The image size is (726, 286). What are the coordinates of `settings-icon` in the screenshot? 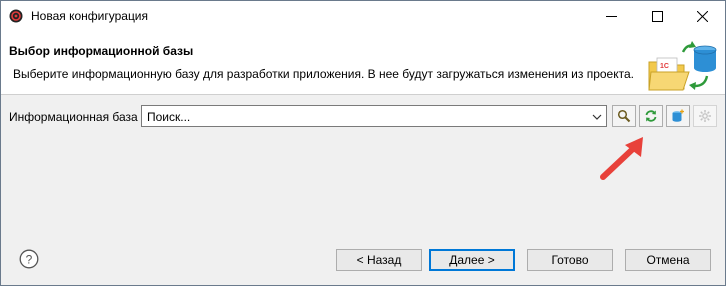 It's located at (705, 116).